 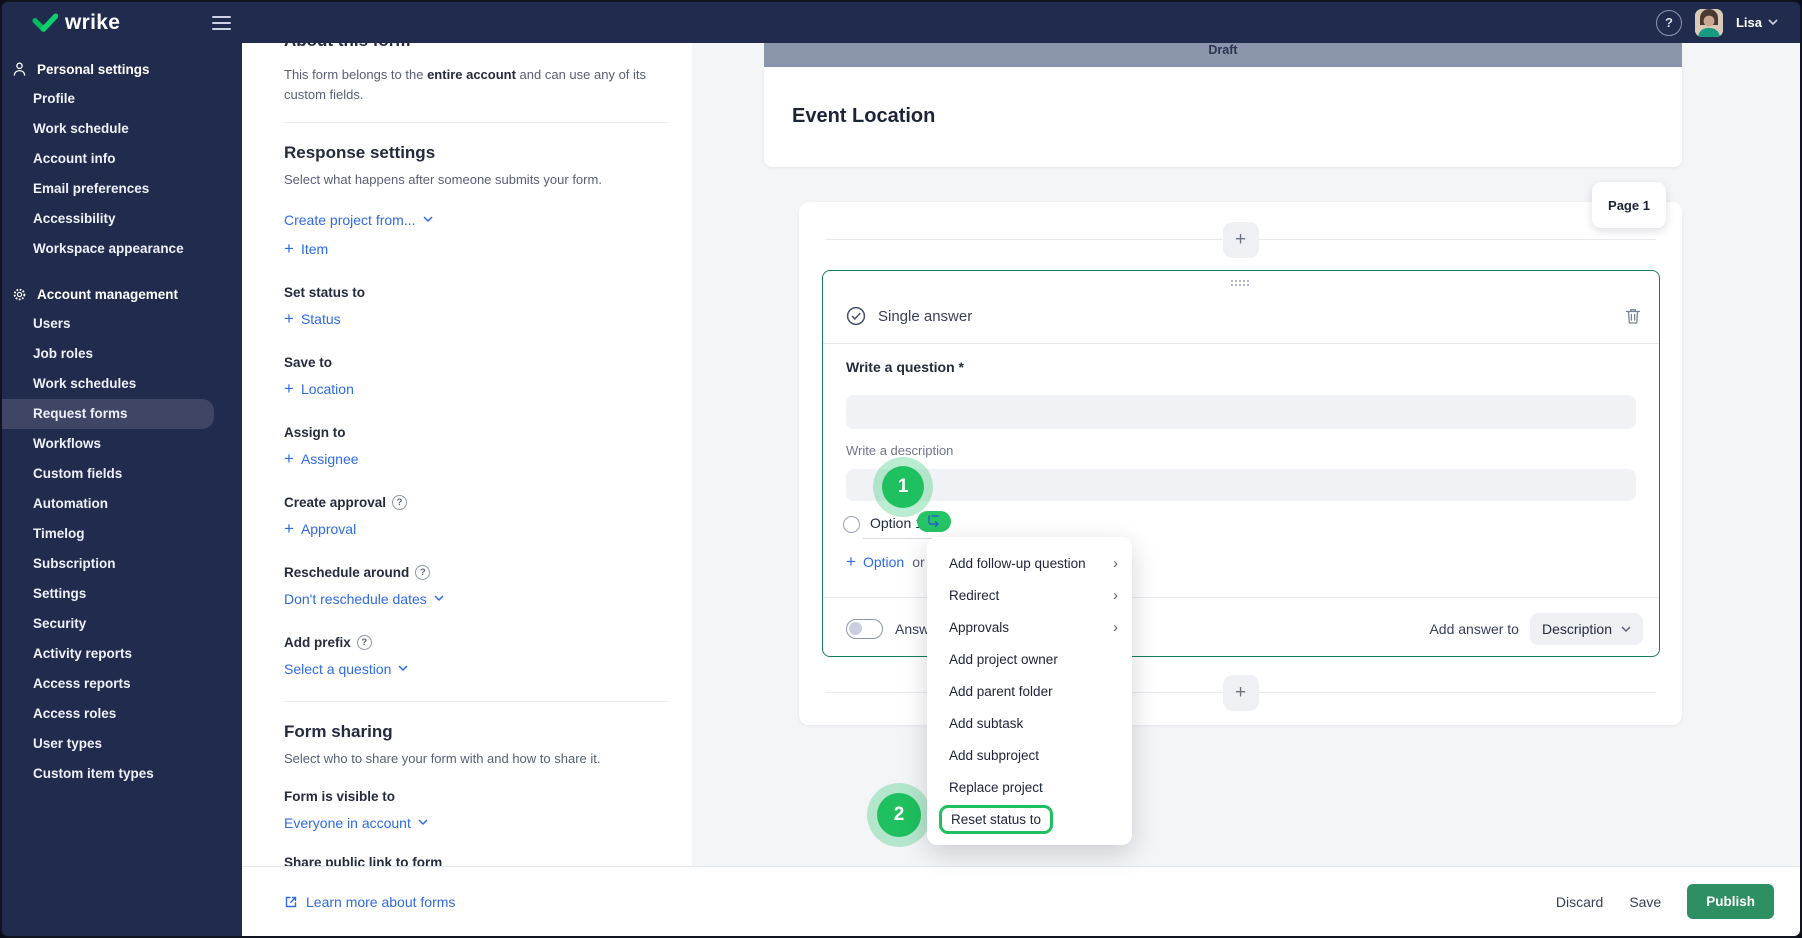 I want to click on menu-item-approvals: Approvals ›, so click(x=1029, y=627).